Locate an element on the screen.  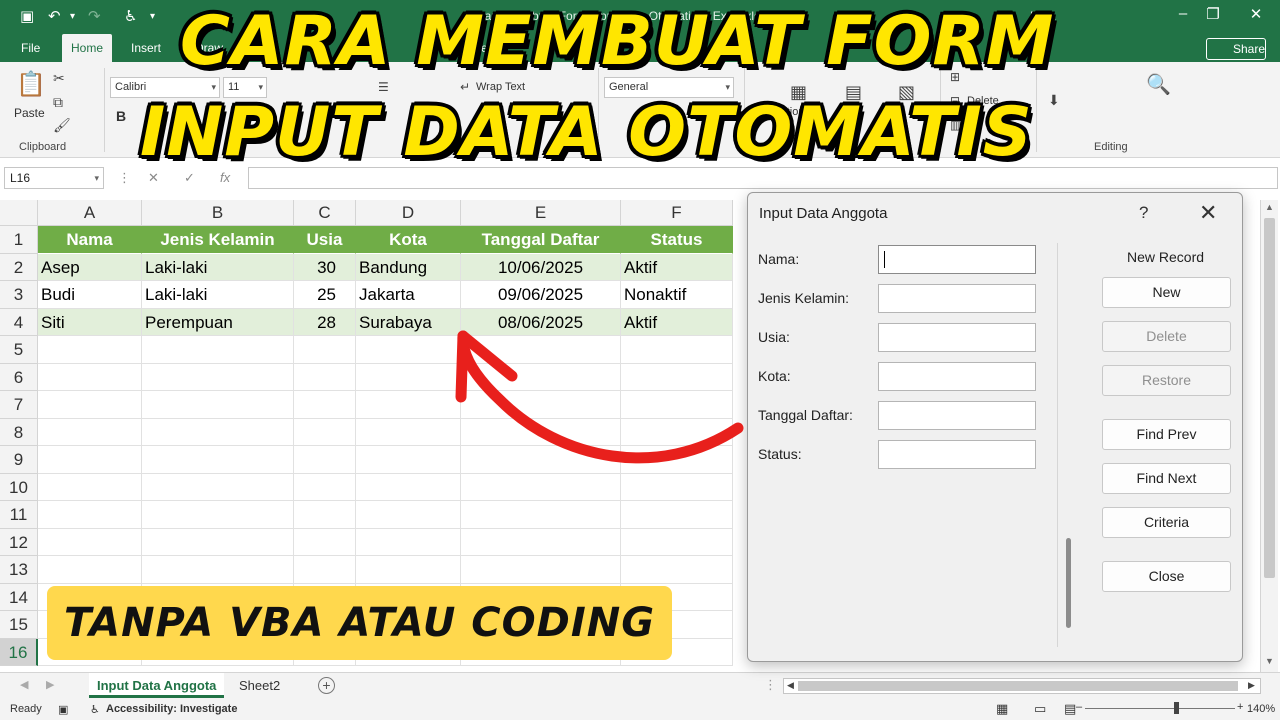
zoom-slider is located at coordinates (1160, 708).